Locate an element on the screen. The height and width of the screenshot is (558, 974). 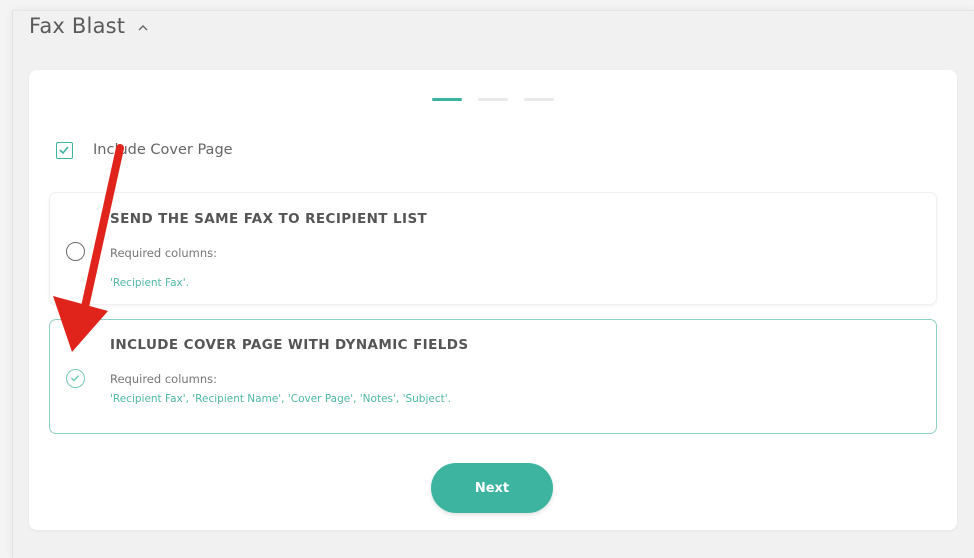
chevron-up-icon is located at coordinates (143, 28).